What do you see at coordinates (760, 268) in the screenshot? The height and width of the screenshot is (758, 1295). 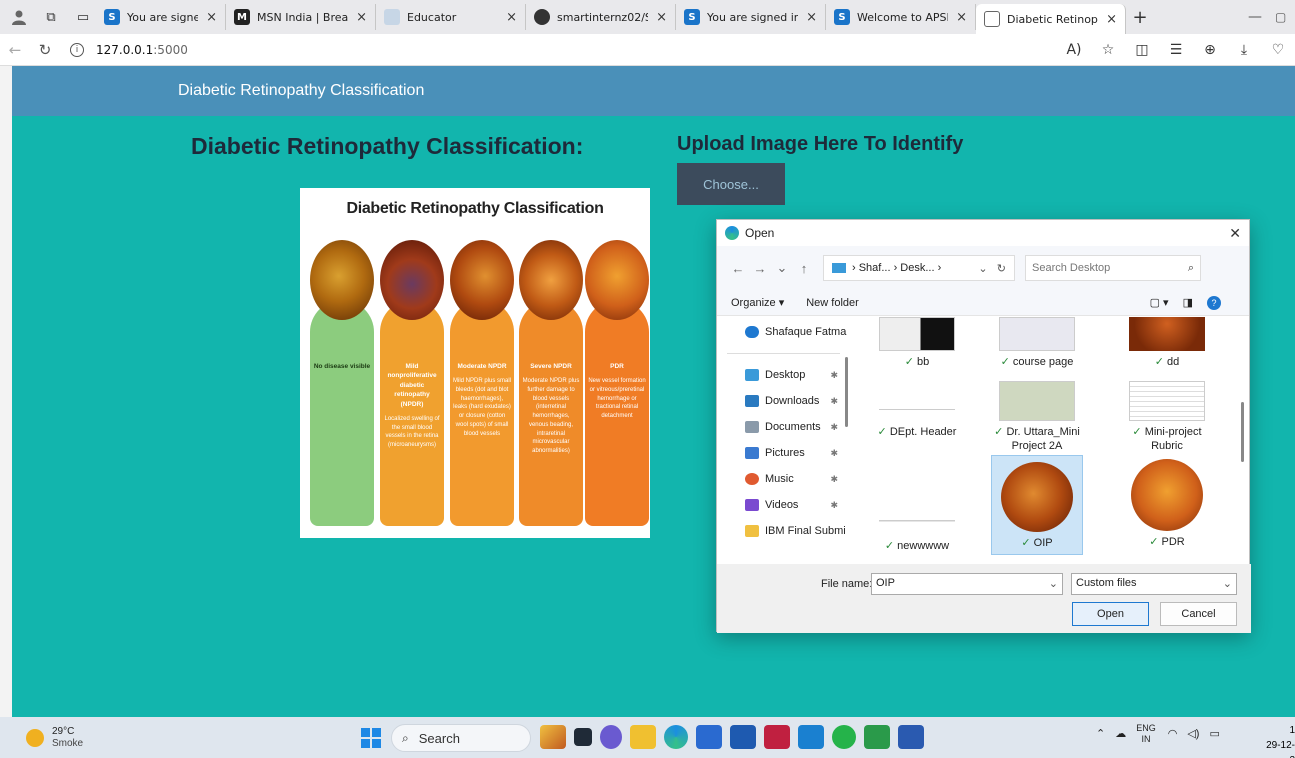 I see `forward-icon: →` at bounding box center [760, 268].